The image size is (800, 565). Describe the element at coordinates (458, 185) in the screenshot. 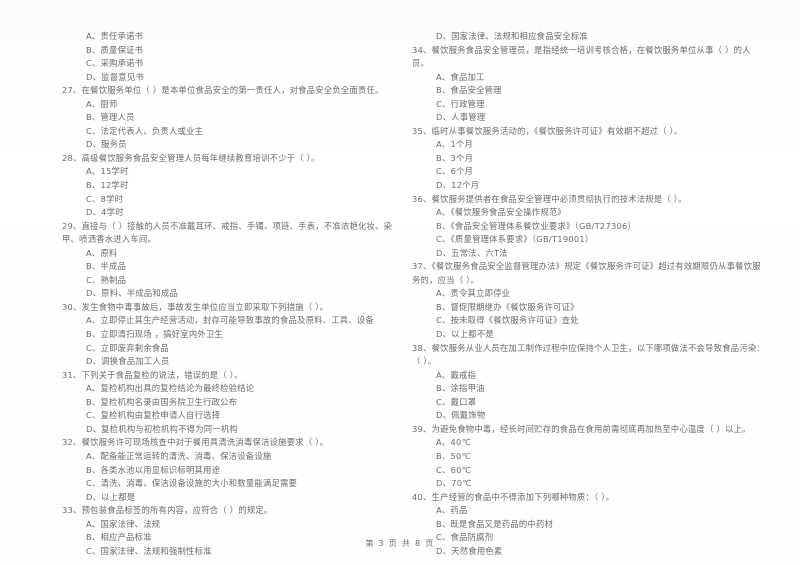

I see `option-item: D、12个月` at that location.